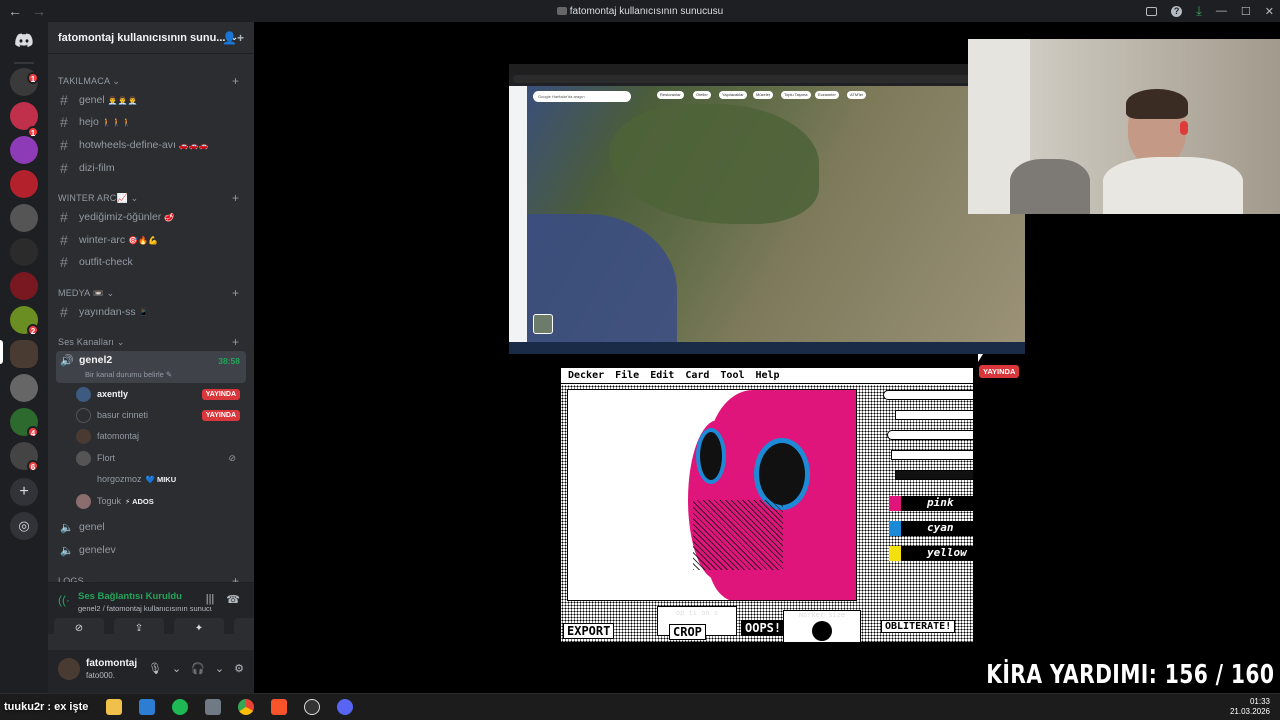  I want to click on undo-button: OOPS!, so click(763, 628).